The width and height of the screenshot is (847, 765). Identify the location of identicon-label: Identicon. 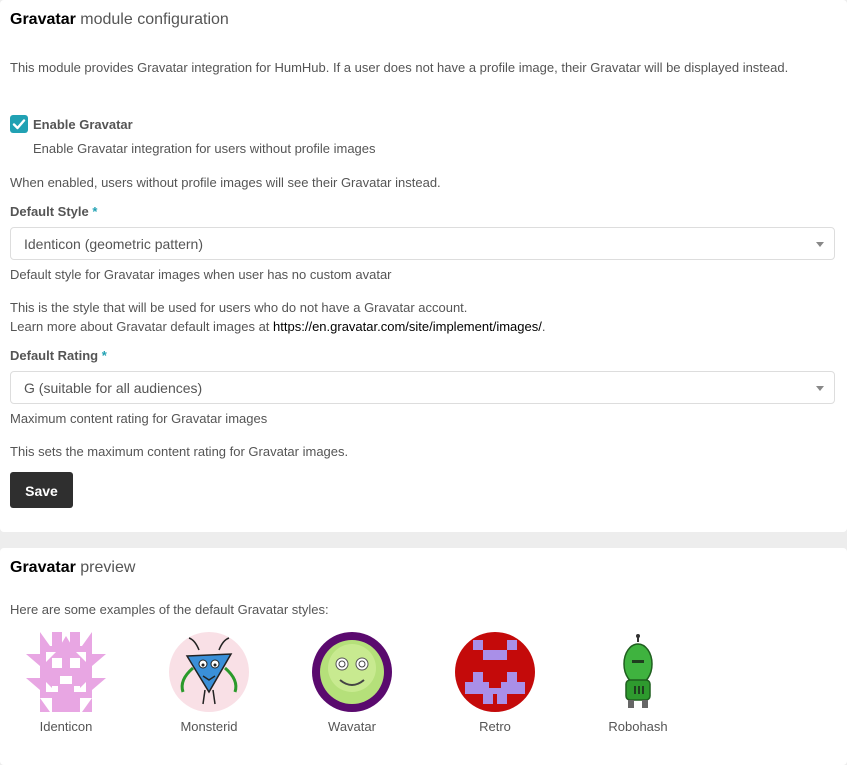
(66, 726).